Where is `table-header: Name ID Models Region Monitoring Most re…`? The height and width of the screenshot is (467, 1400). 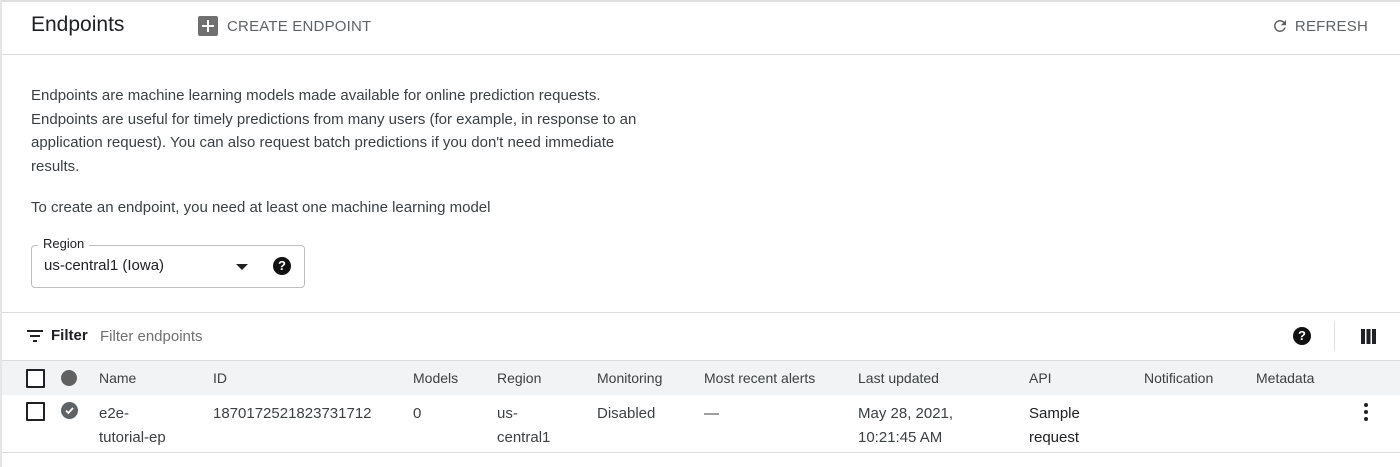
table-header: Name ID Models Region Monitoring Most re… is located at coordinates (701, 378).